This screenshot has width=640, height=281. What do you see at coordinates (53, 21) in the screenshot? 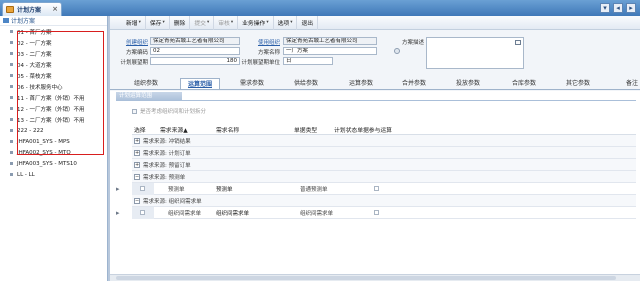
I see `tree-root: 计划方案` at bounding box center [53, 21].